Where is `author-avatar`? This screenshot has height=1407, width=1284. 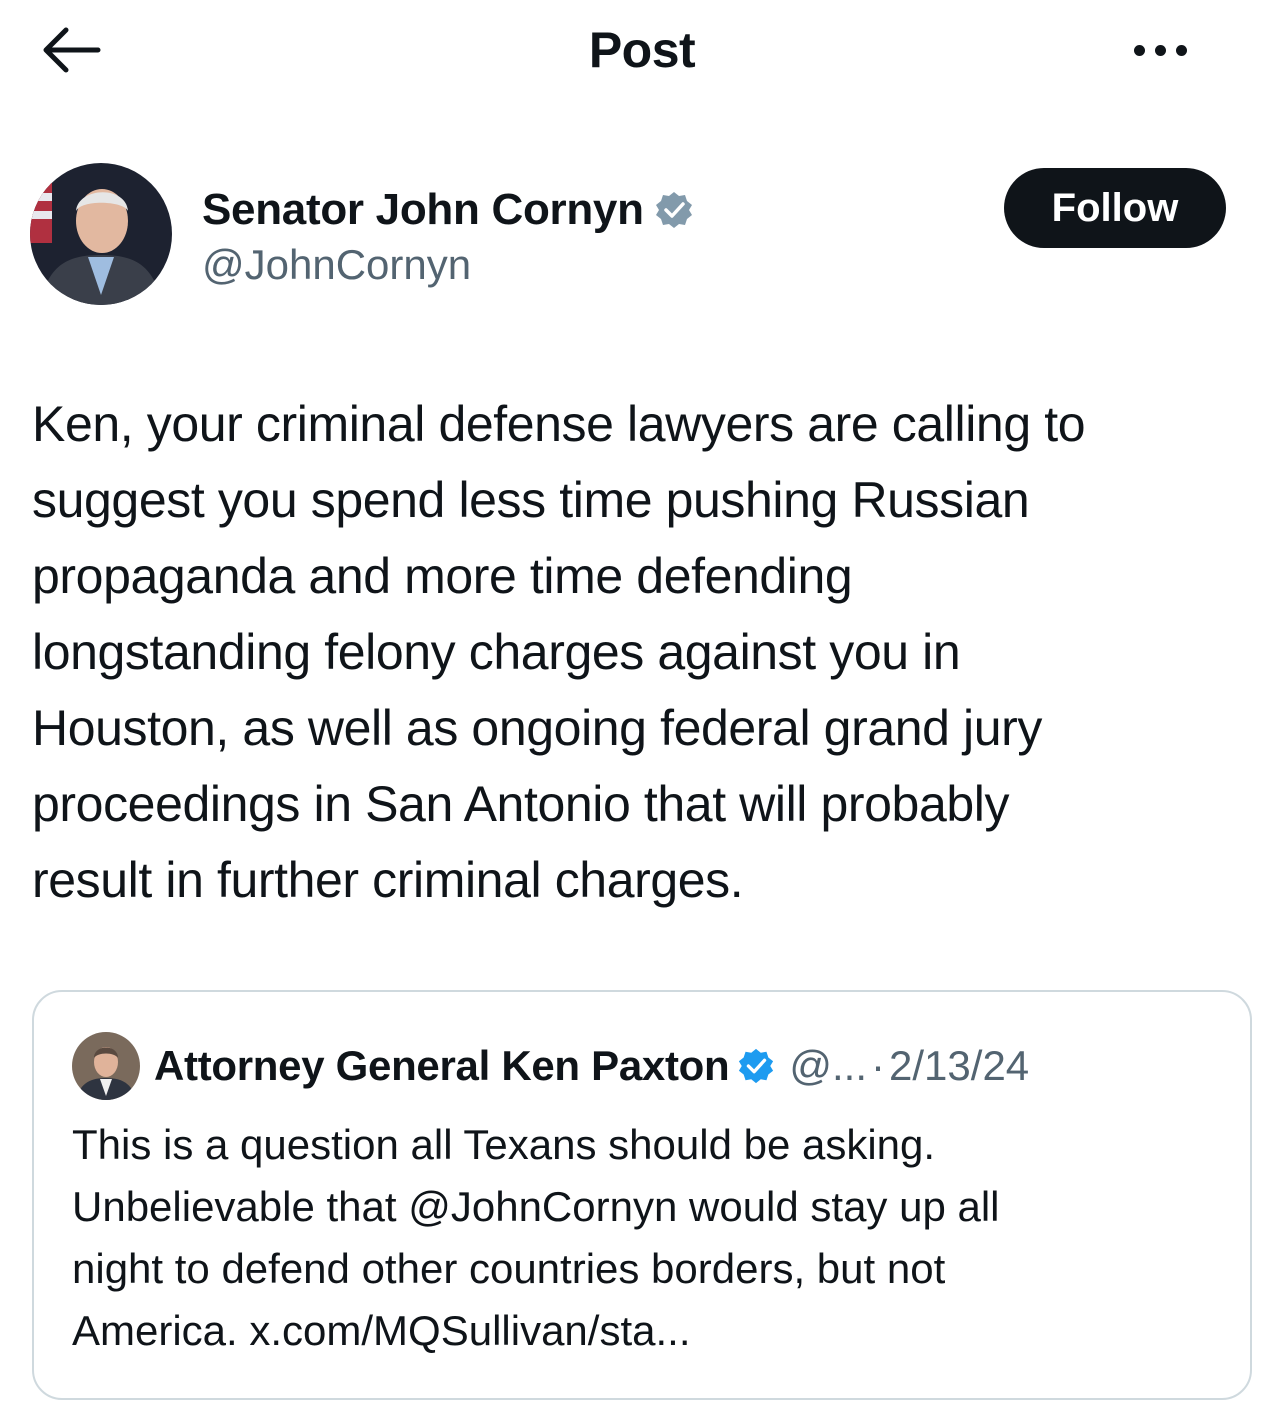 author-avatar is located at coordinates (101, 234).